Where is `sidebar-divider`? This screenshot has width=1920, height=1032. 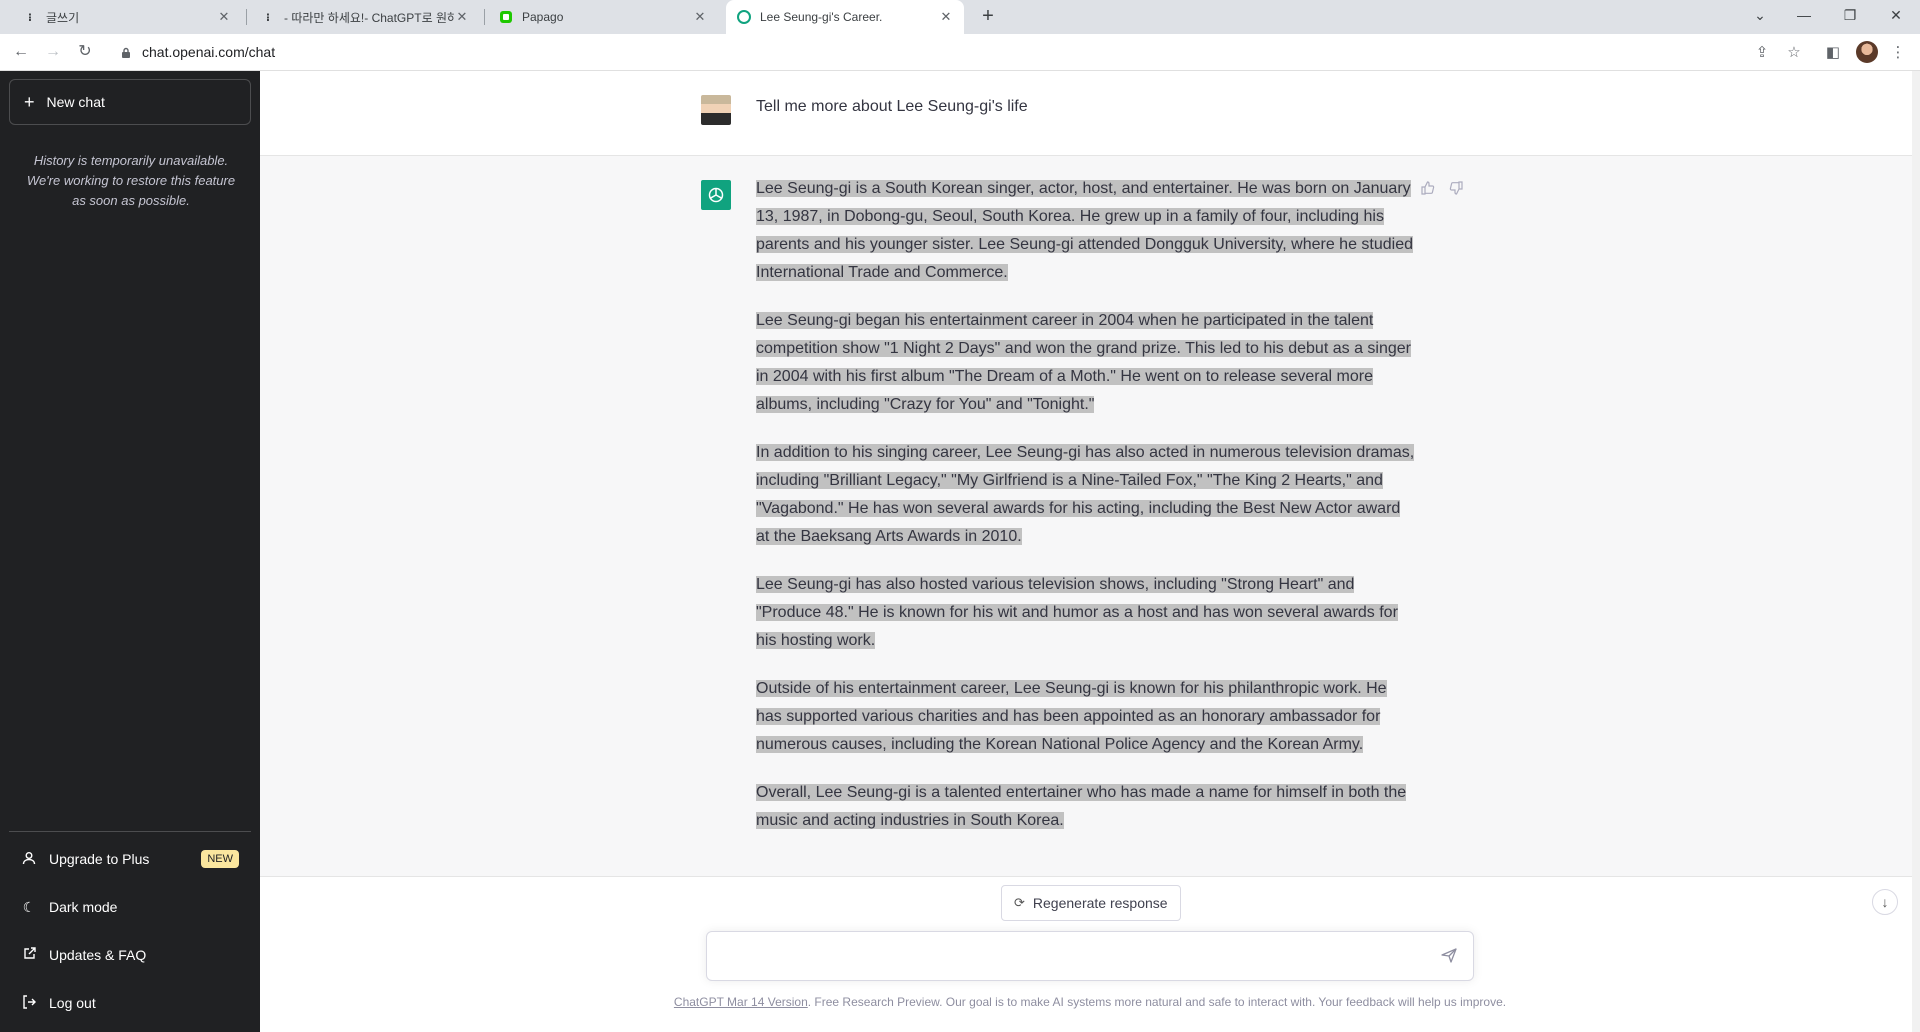
sidebar-divider is located at coordinates (130, 831).